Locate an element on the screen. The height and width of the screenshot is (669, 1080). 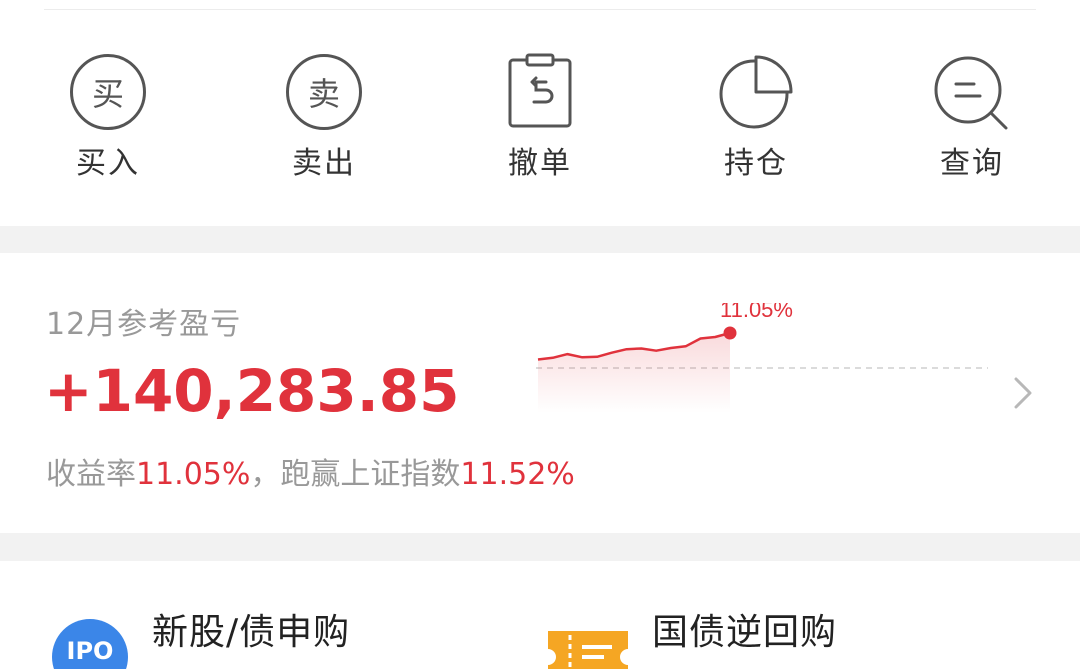
divider is located at coordinates (540, 9).